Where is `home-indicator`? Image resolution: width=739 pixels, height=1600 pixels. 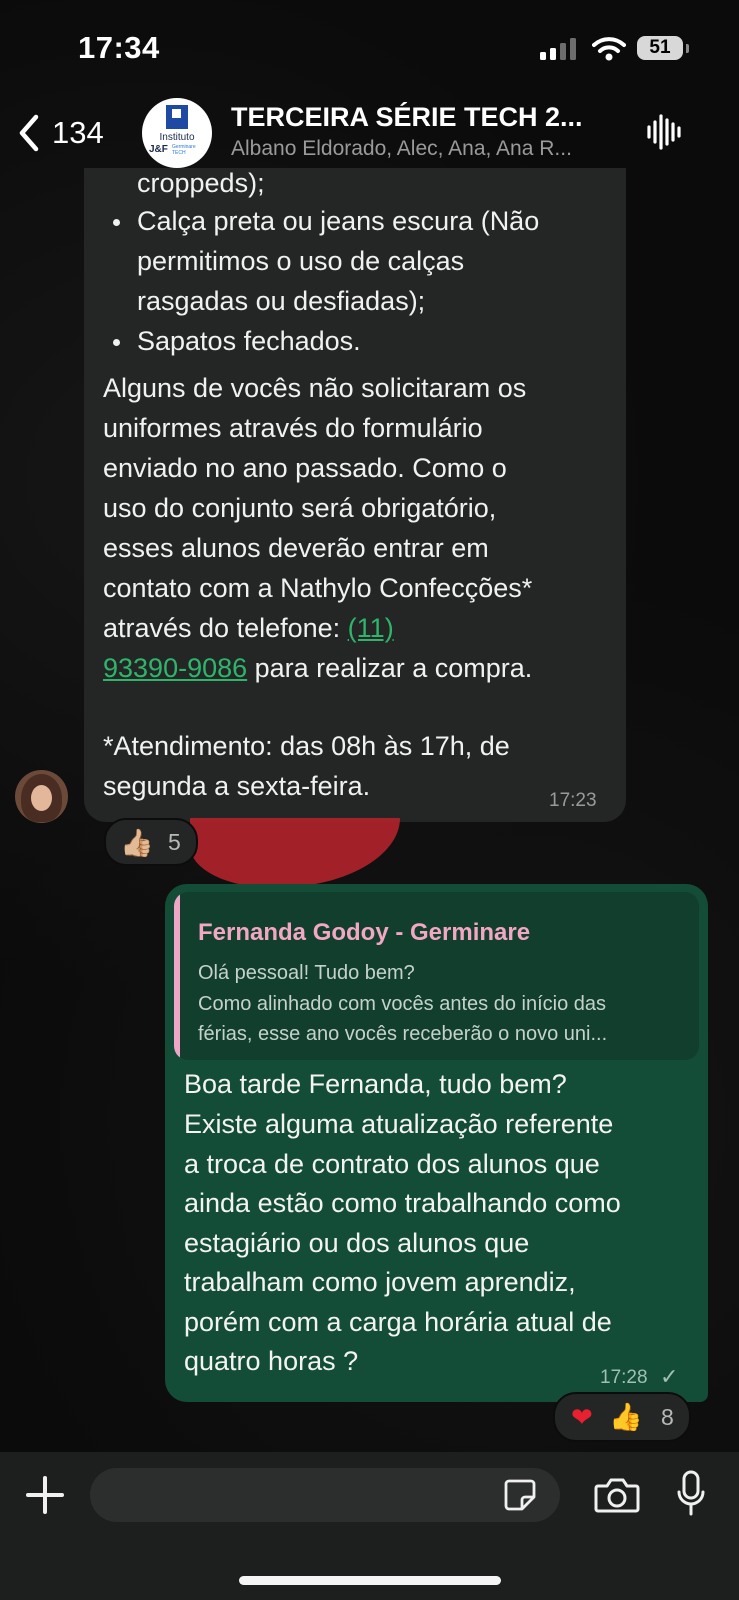 home-indicator is located at coordinates (370, 1580).